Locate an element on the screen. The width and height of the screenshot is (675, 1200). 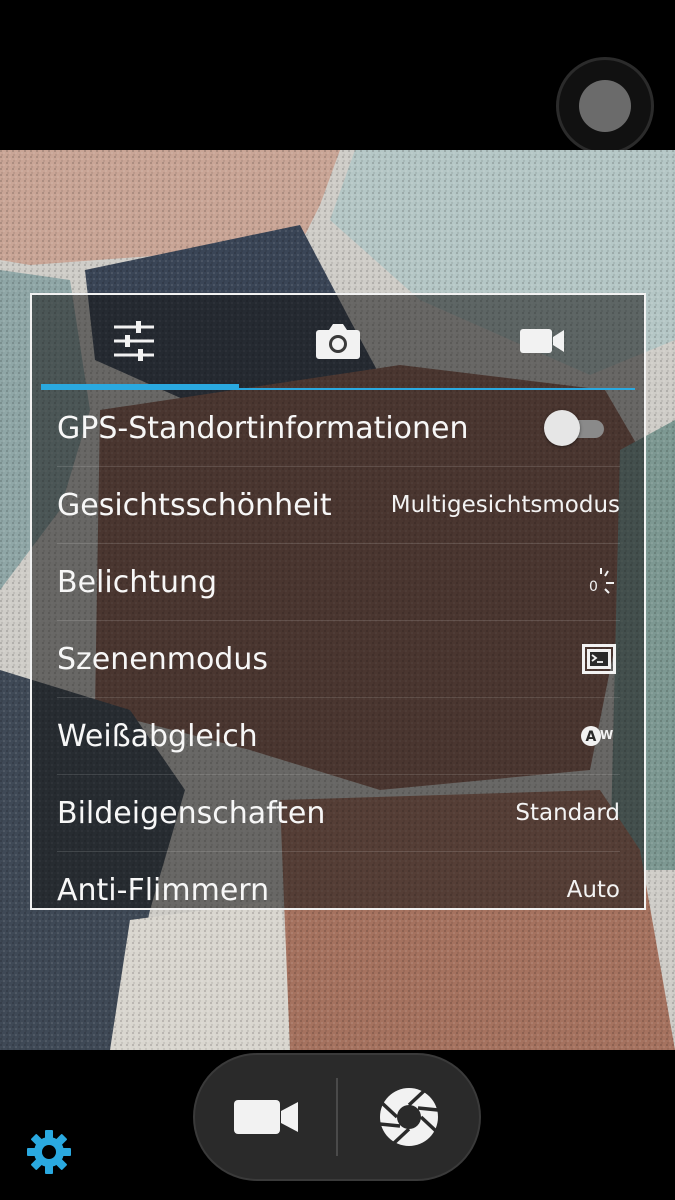
bottom-bar is located at coordinates (337, 1125).